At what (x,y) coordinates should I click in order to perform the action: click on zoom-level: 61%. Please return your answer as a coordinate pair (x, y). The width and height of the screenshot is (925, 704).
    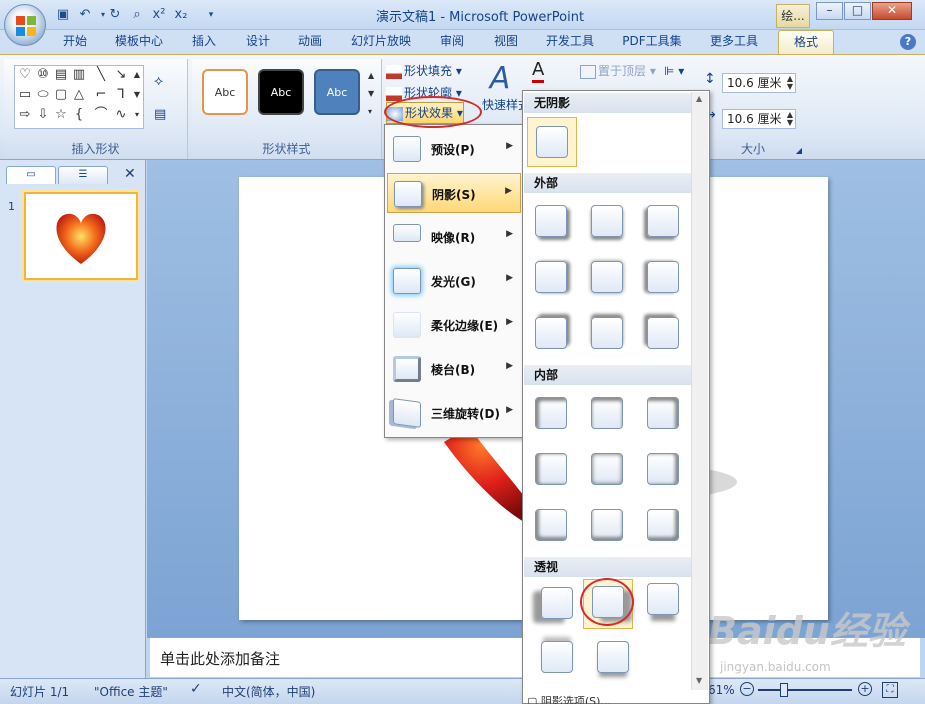
    Looking at the image, I should click on (721, 690).